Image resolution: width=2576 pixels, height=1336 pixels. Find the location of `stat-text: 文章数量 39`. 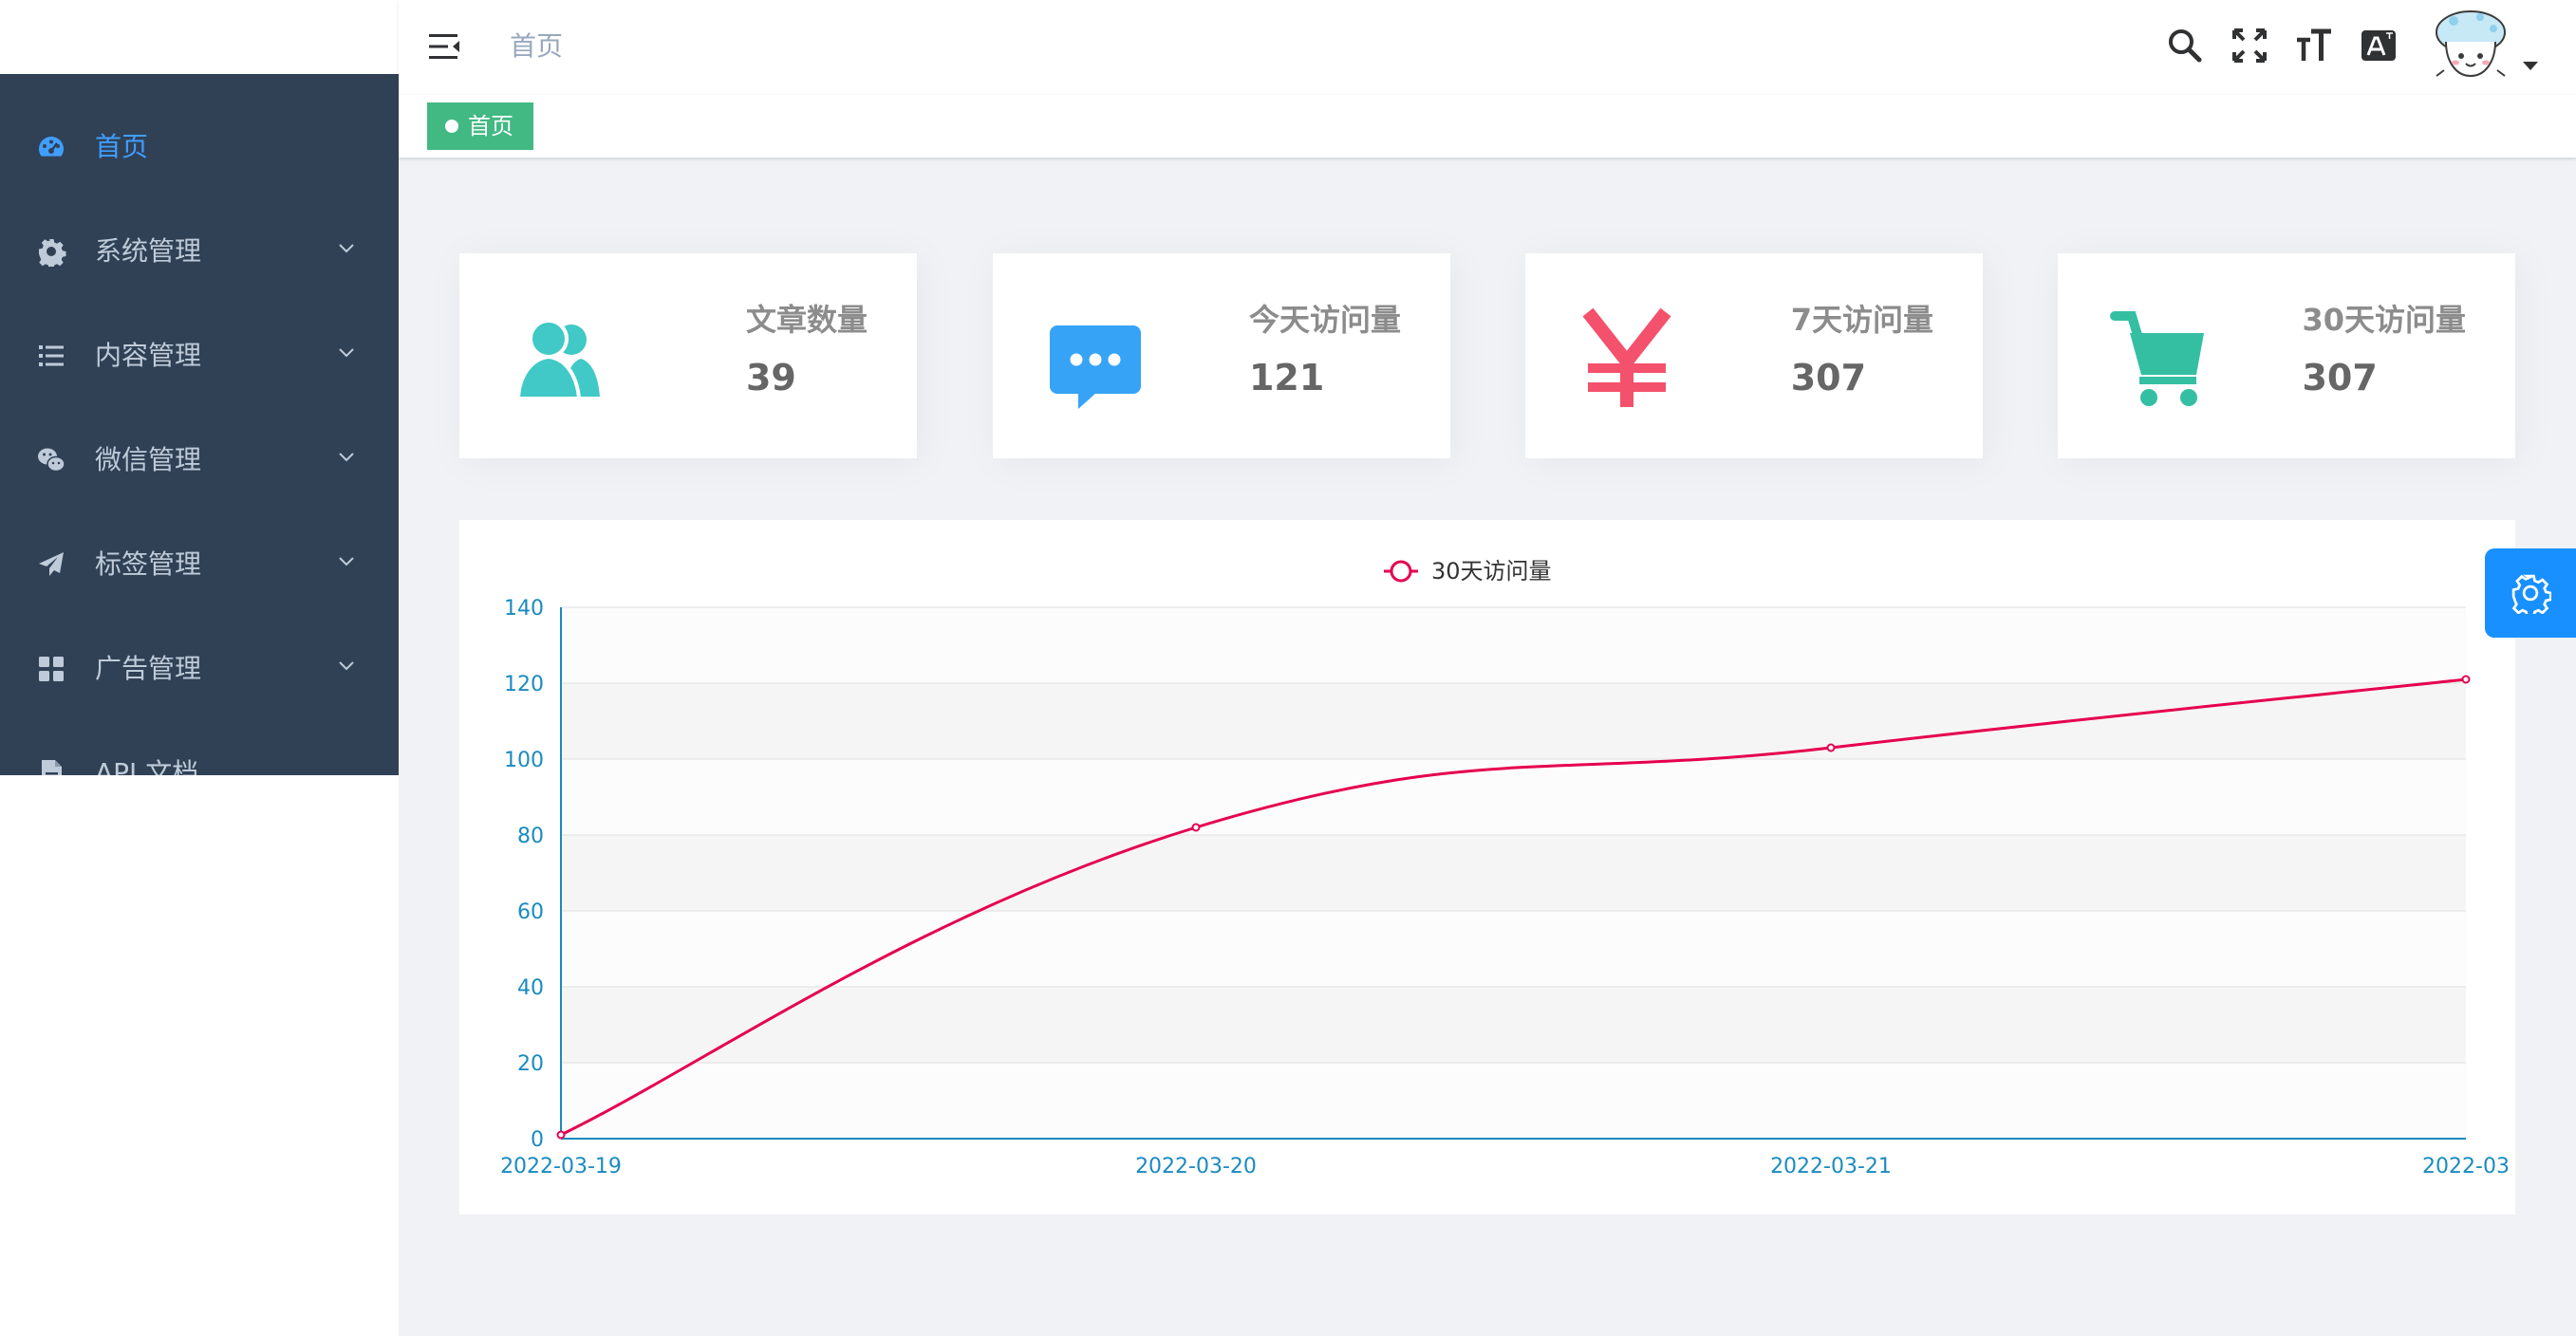

stat-text: 文章数量 39 is located at coordinates (807, 350).